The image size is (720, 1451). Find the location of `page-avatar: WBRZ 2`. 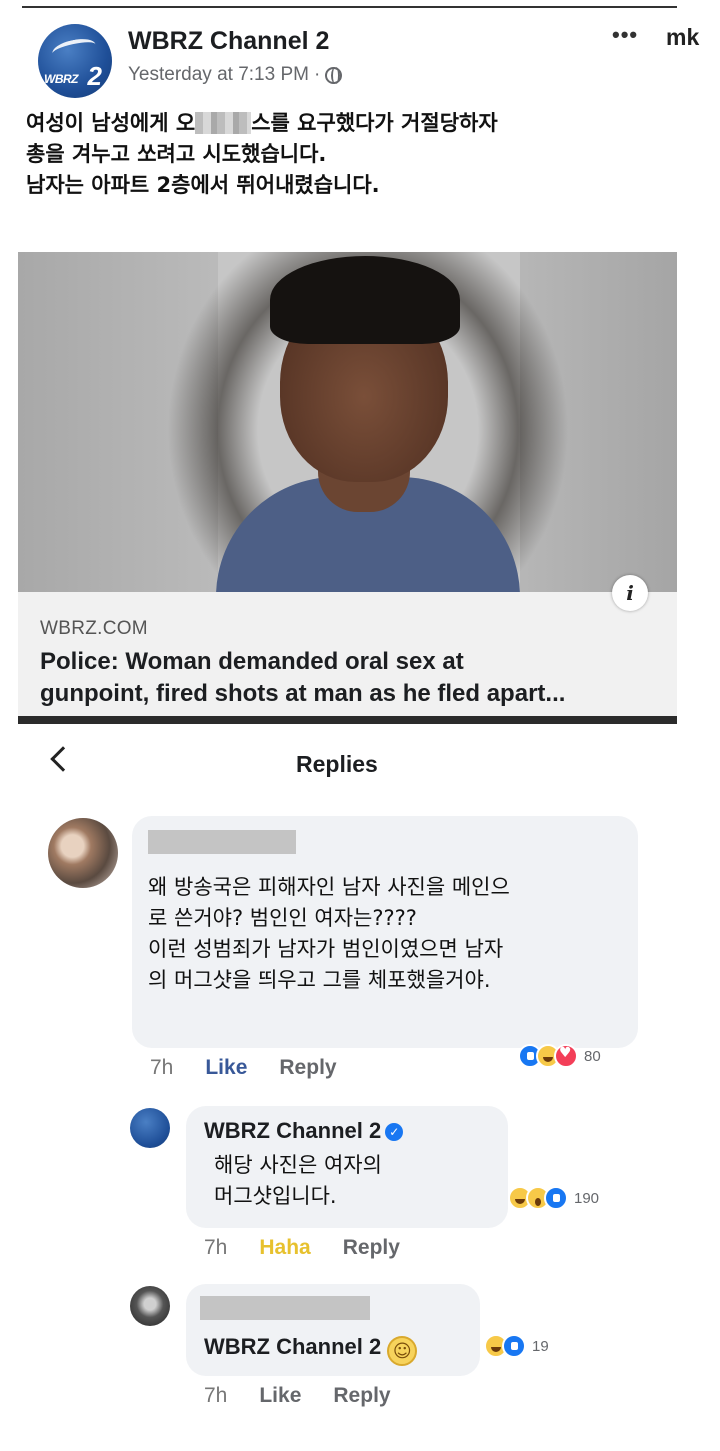

page-avatar: WBRZ 2 is located at coordinates (75, 61).